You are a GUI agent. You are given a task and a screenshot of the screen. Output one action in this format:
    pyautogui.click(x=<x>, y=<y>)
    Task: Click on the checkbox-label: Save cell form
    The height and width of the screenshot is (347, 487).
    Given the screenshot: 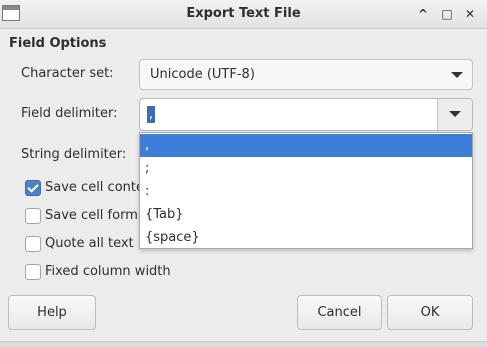 What is the action you would take?
    pyautogui.click(x=91, y=215)
    